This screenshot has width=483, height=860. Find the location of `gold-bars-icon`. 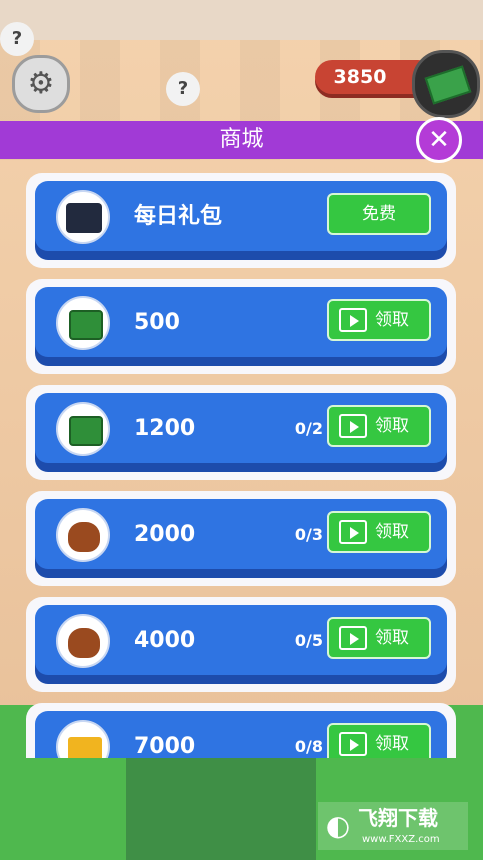

gold-bars-icon is located at coordinates (83, 739).